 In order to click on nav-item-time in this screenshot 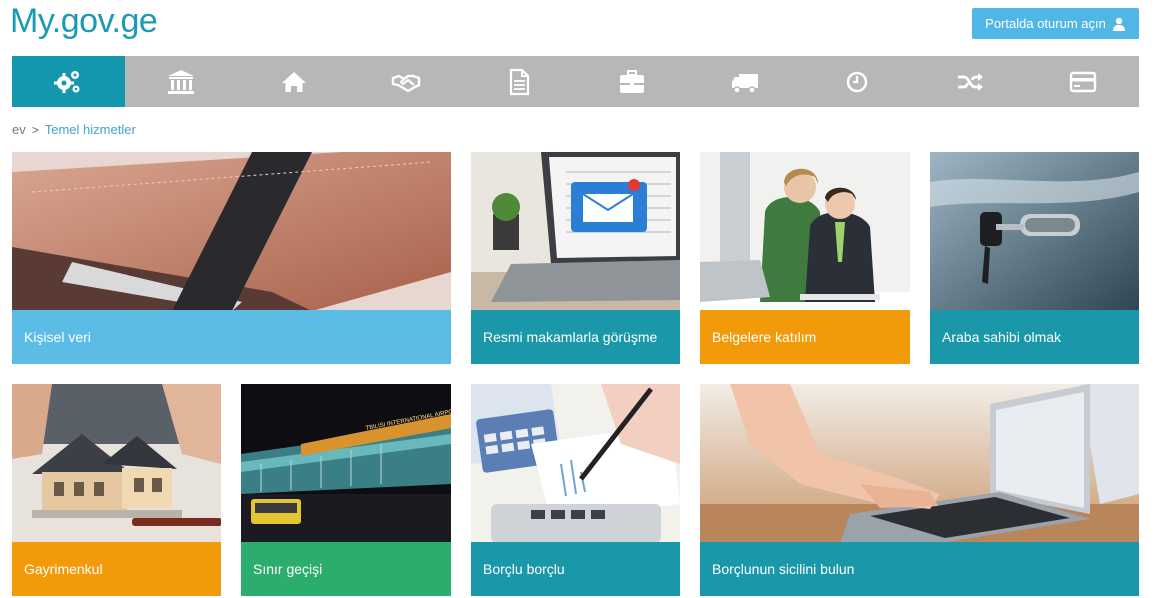, I will do `click(857, 81)`.